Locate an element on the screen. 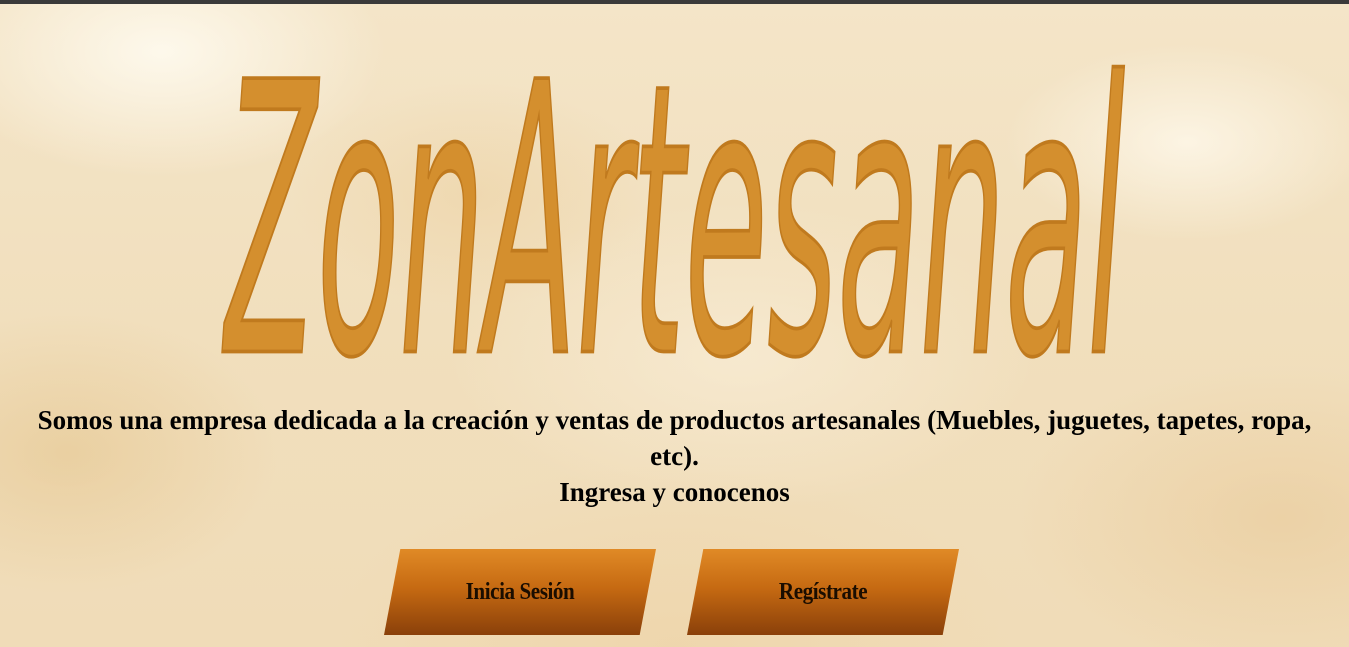  register-button: Regístrate is located at coordinates (823, 592).